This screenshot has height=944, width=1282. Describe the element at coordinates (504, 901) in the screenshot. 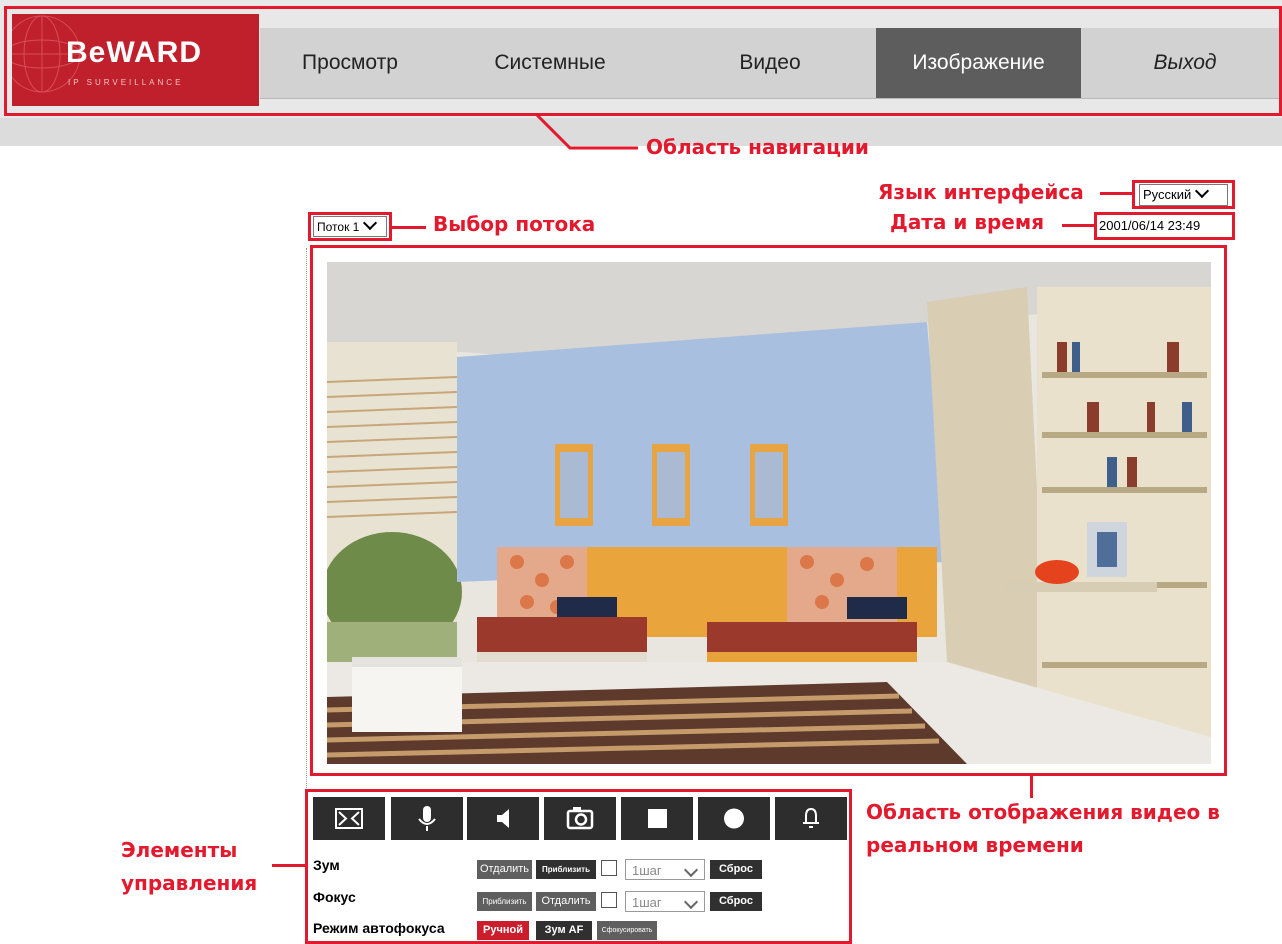

I see `focus-near-button: Приблизить` at that location.